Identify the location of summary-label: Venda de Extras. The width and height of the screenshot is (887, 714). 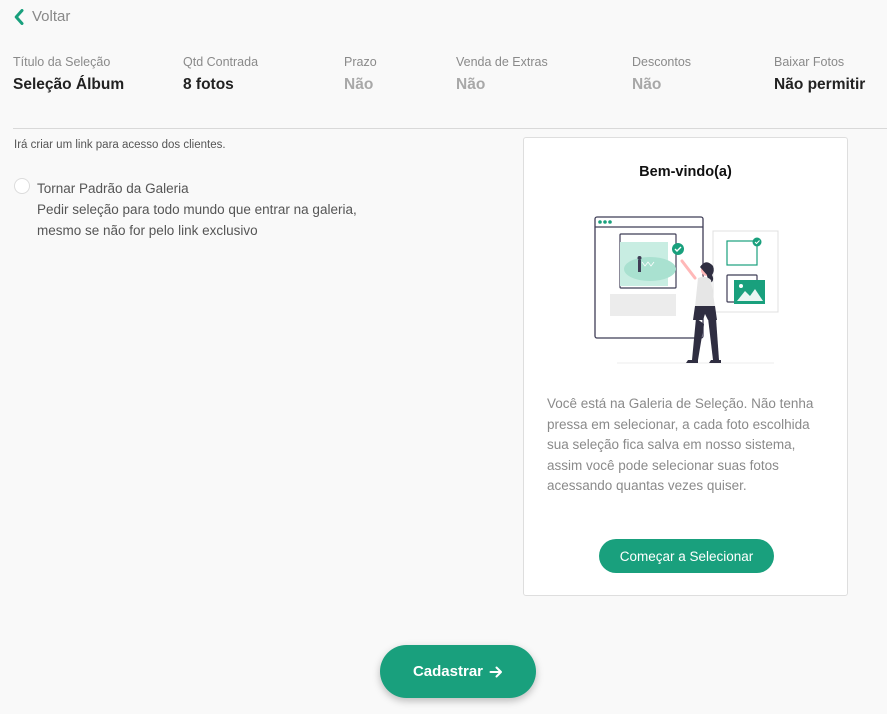
(502, 62).